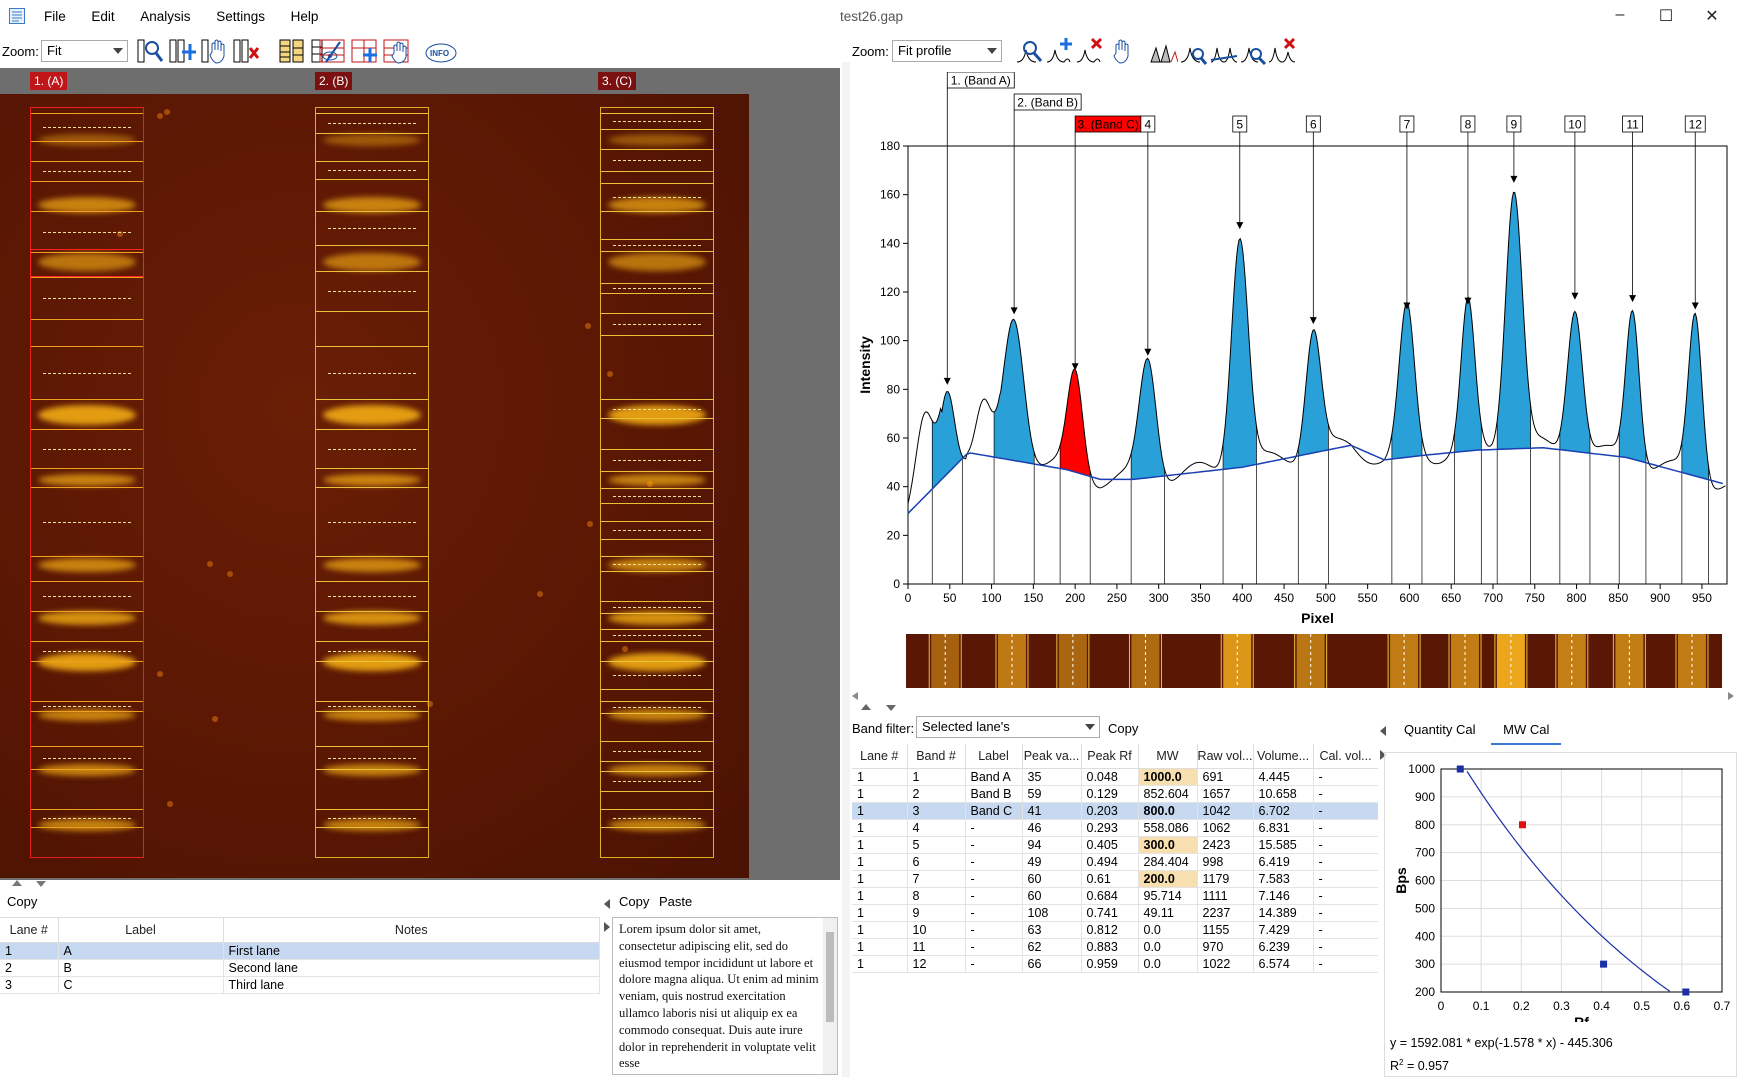  What do you see at coordinates (1526, 730) in the screenshot?
I see `tab-mw-cal: MW Cal` at bounding box center [1526, 730].